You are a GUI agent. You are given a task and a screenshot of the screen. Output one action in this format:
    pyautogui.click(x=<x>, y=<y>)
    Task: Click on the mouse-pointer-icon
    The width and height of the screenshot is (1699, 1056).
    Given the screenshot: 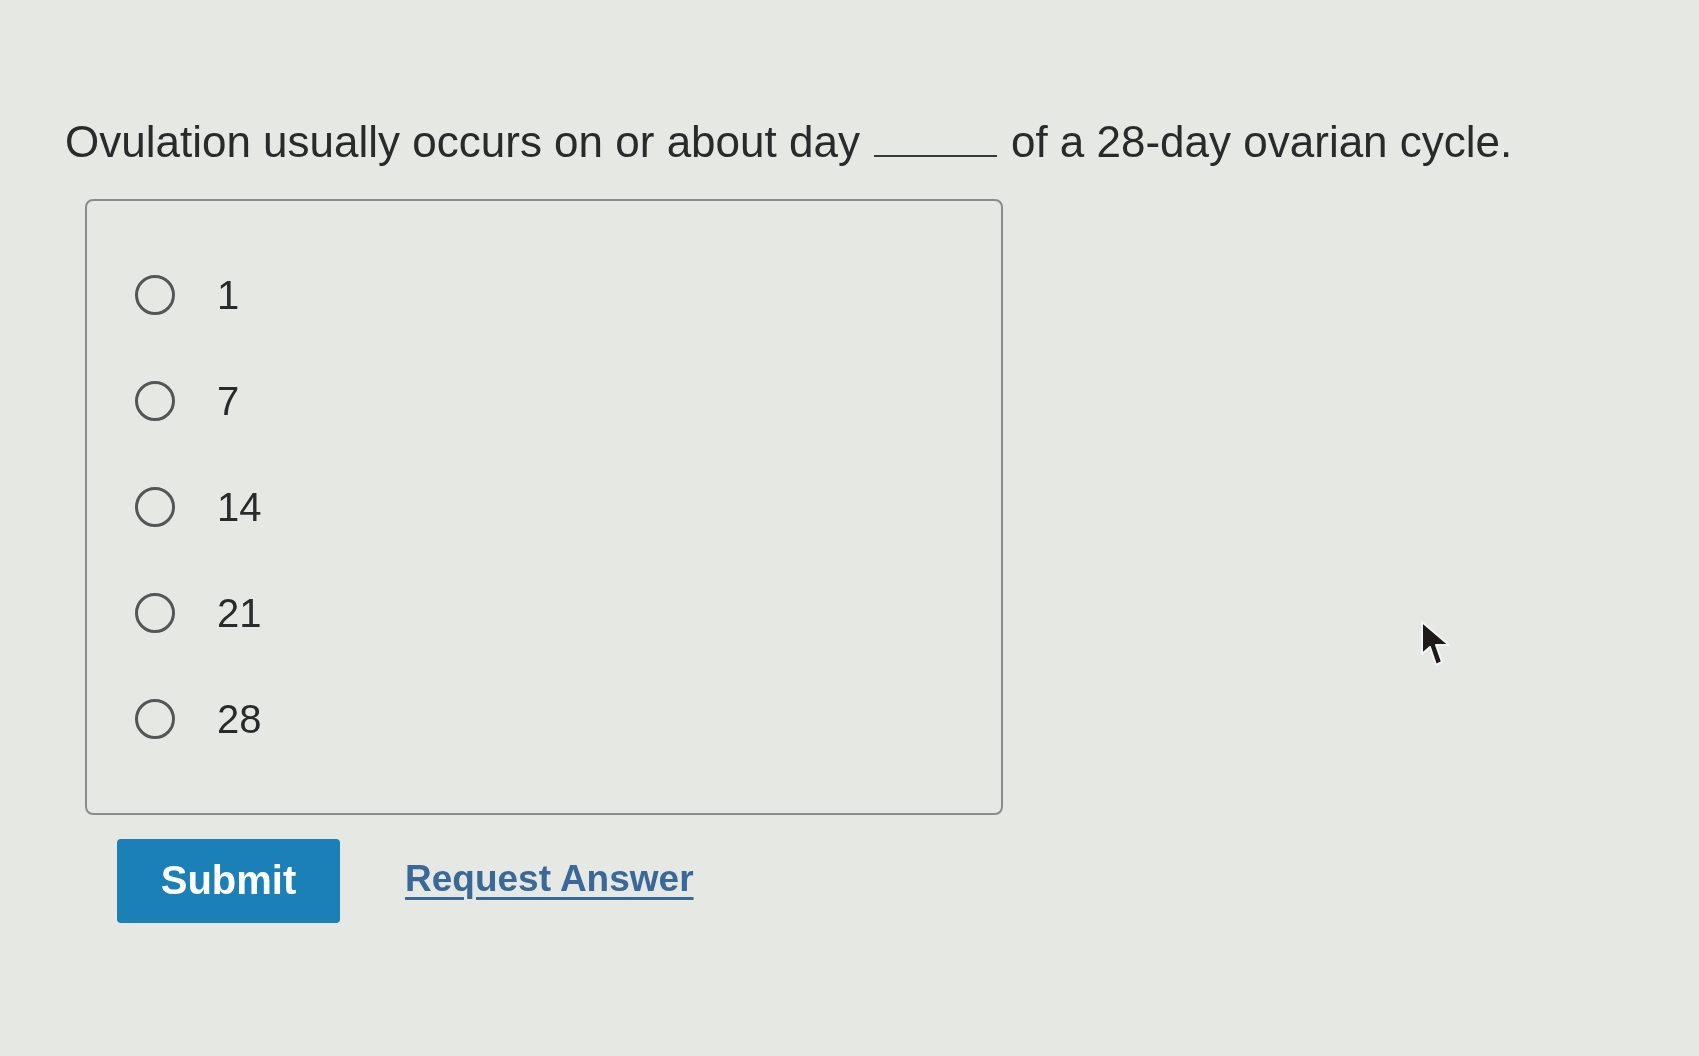 What is the action you would take?
    pyautogui.click(x=1436, y=644)
    